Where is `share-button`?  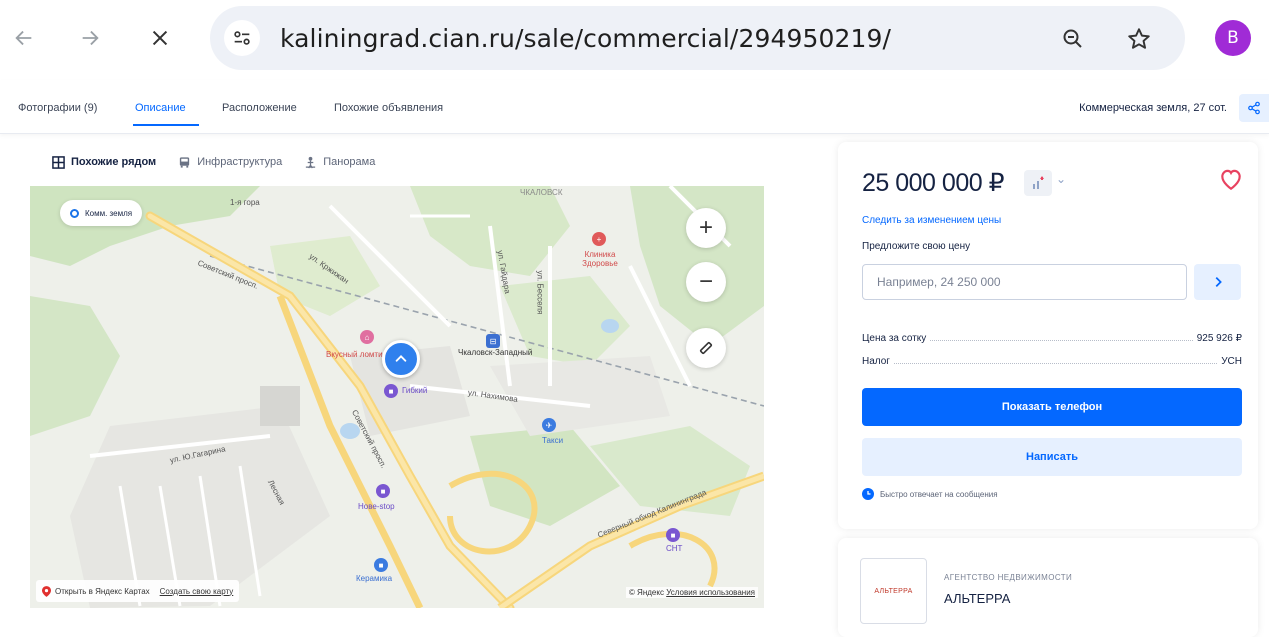 share-button is located at coordinates (1254, 108).